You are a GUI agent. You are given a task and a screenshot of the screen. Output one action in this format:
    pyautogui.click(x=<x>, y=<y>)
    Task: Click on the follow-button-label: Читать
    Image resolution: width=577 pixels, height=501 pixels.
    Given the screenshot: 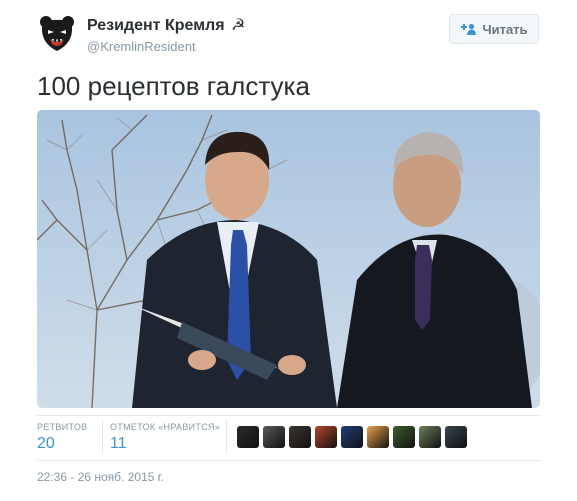 What is the action you would take?
    pyautogui.click(x=505, y=29)
    